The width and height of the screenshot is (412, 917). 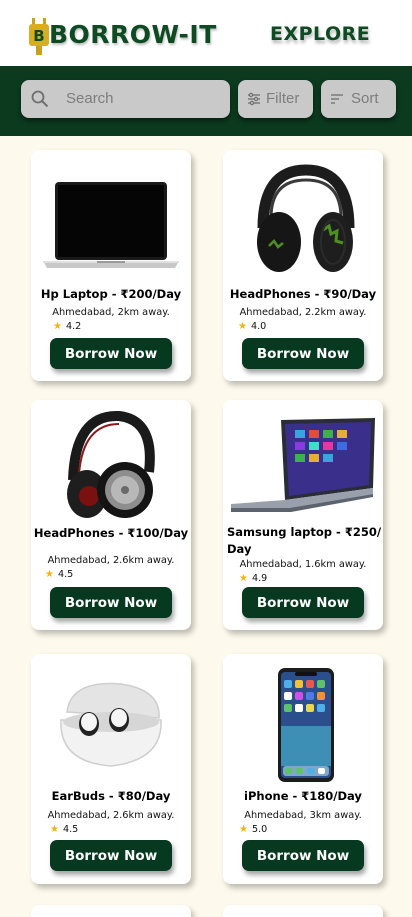 I want to click on search-input: Search, so click(x=125, y=99).